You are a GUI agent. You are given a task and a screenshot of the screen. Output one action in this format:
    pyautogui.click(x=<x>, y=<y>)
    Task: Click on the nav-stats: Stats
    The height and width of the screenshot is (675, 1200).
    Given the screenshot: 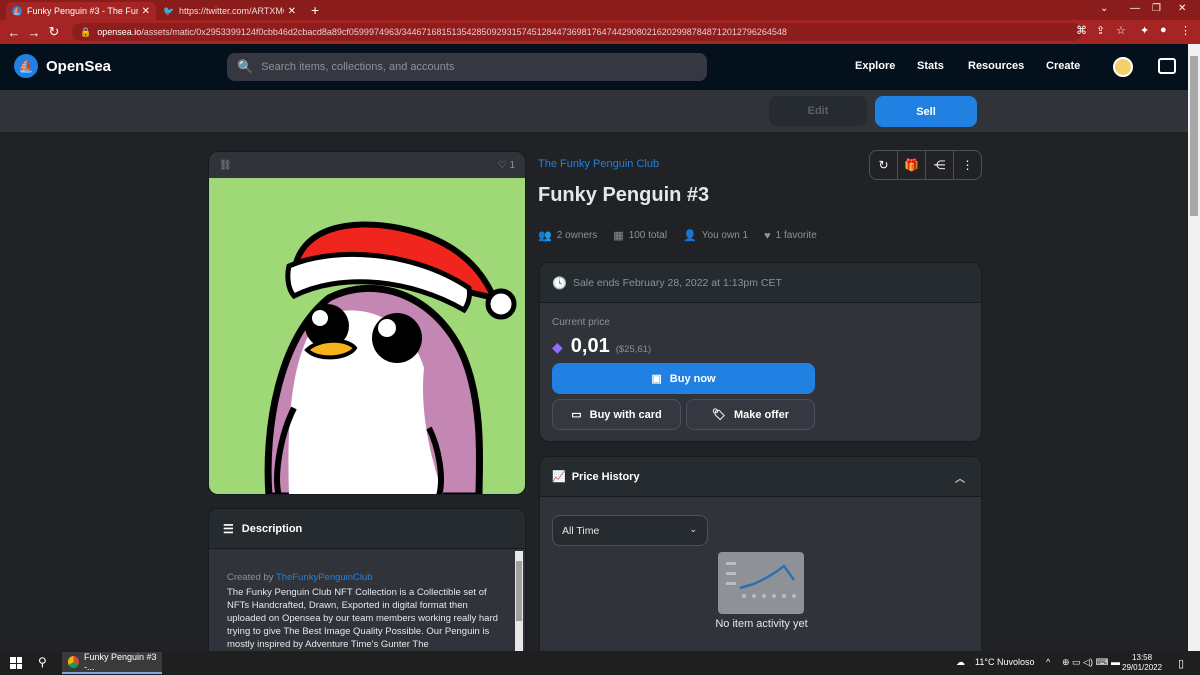 What is the action you would take?
    pyautogui.click(x=930, y=66)
    